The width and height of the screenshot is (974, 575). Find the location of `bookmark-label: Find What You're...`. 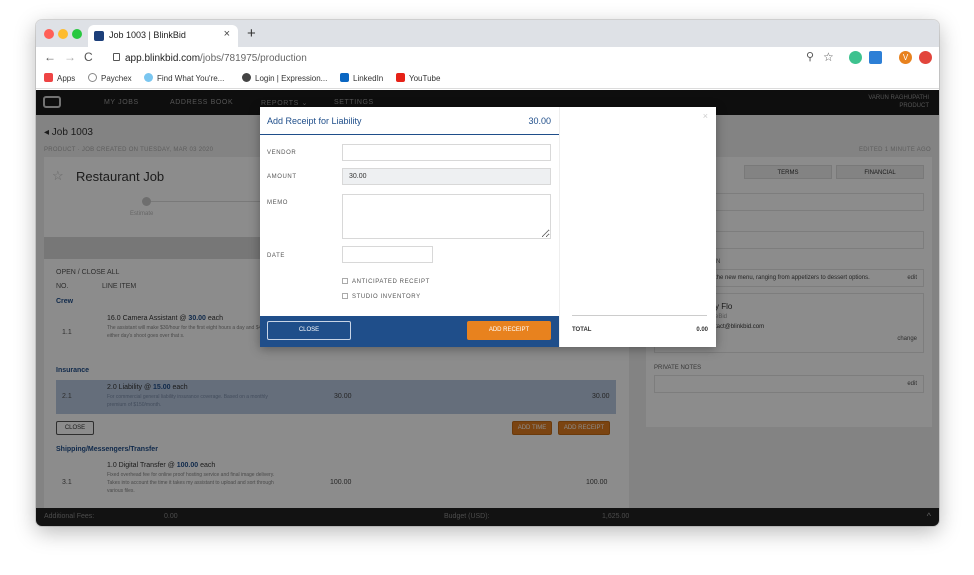

bookmark-label: Find What You're... is located at coordinates (191, 78).